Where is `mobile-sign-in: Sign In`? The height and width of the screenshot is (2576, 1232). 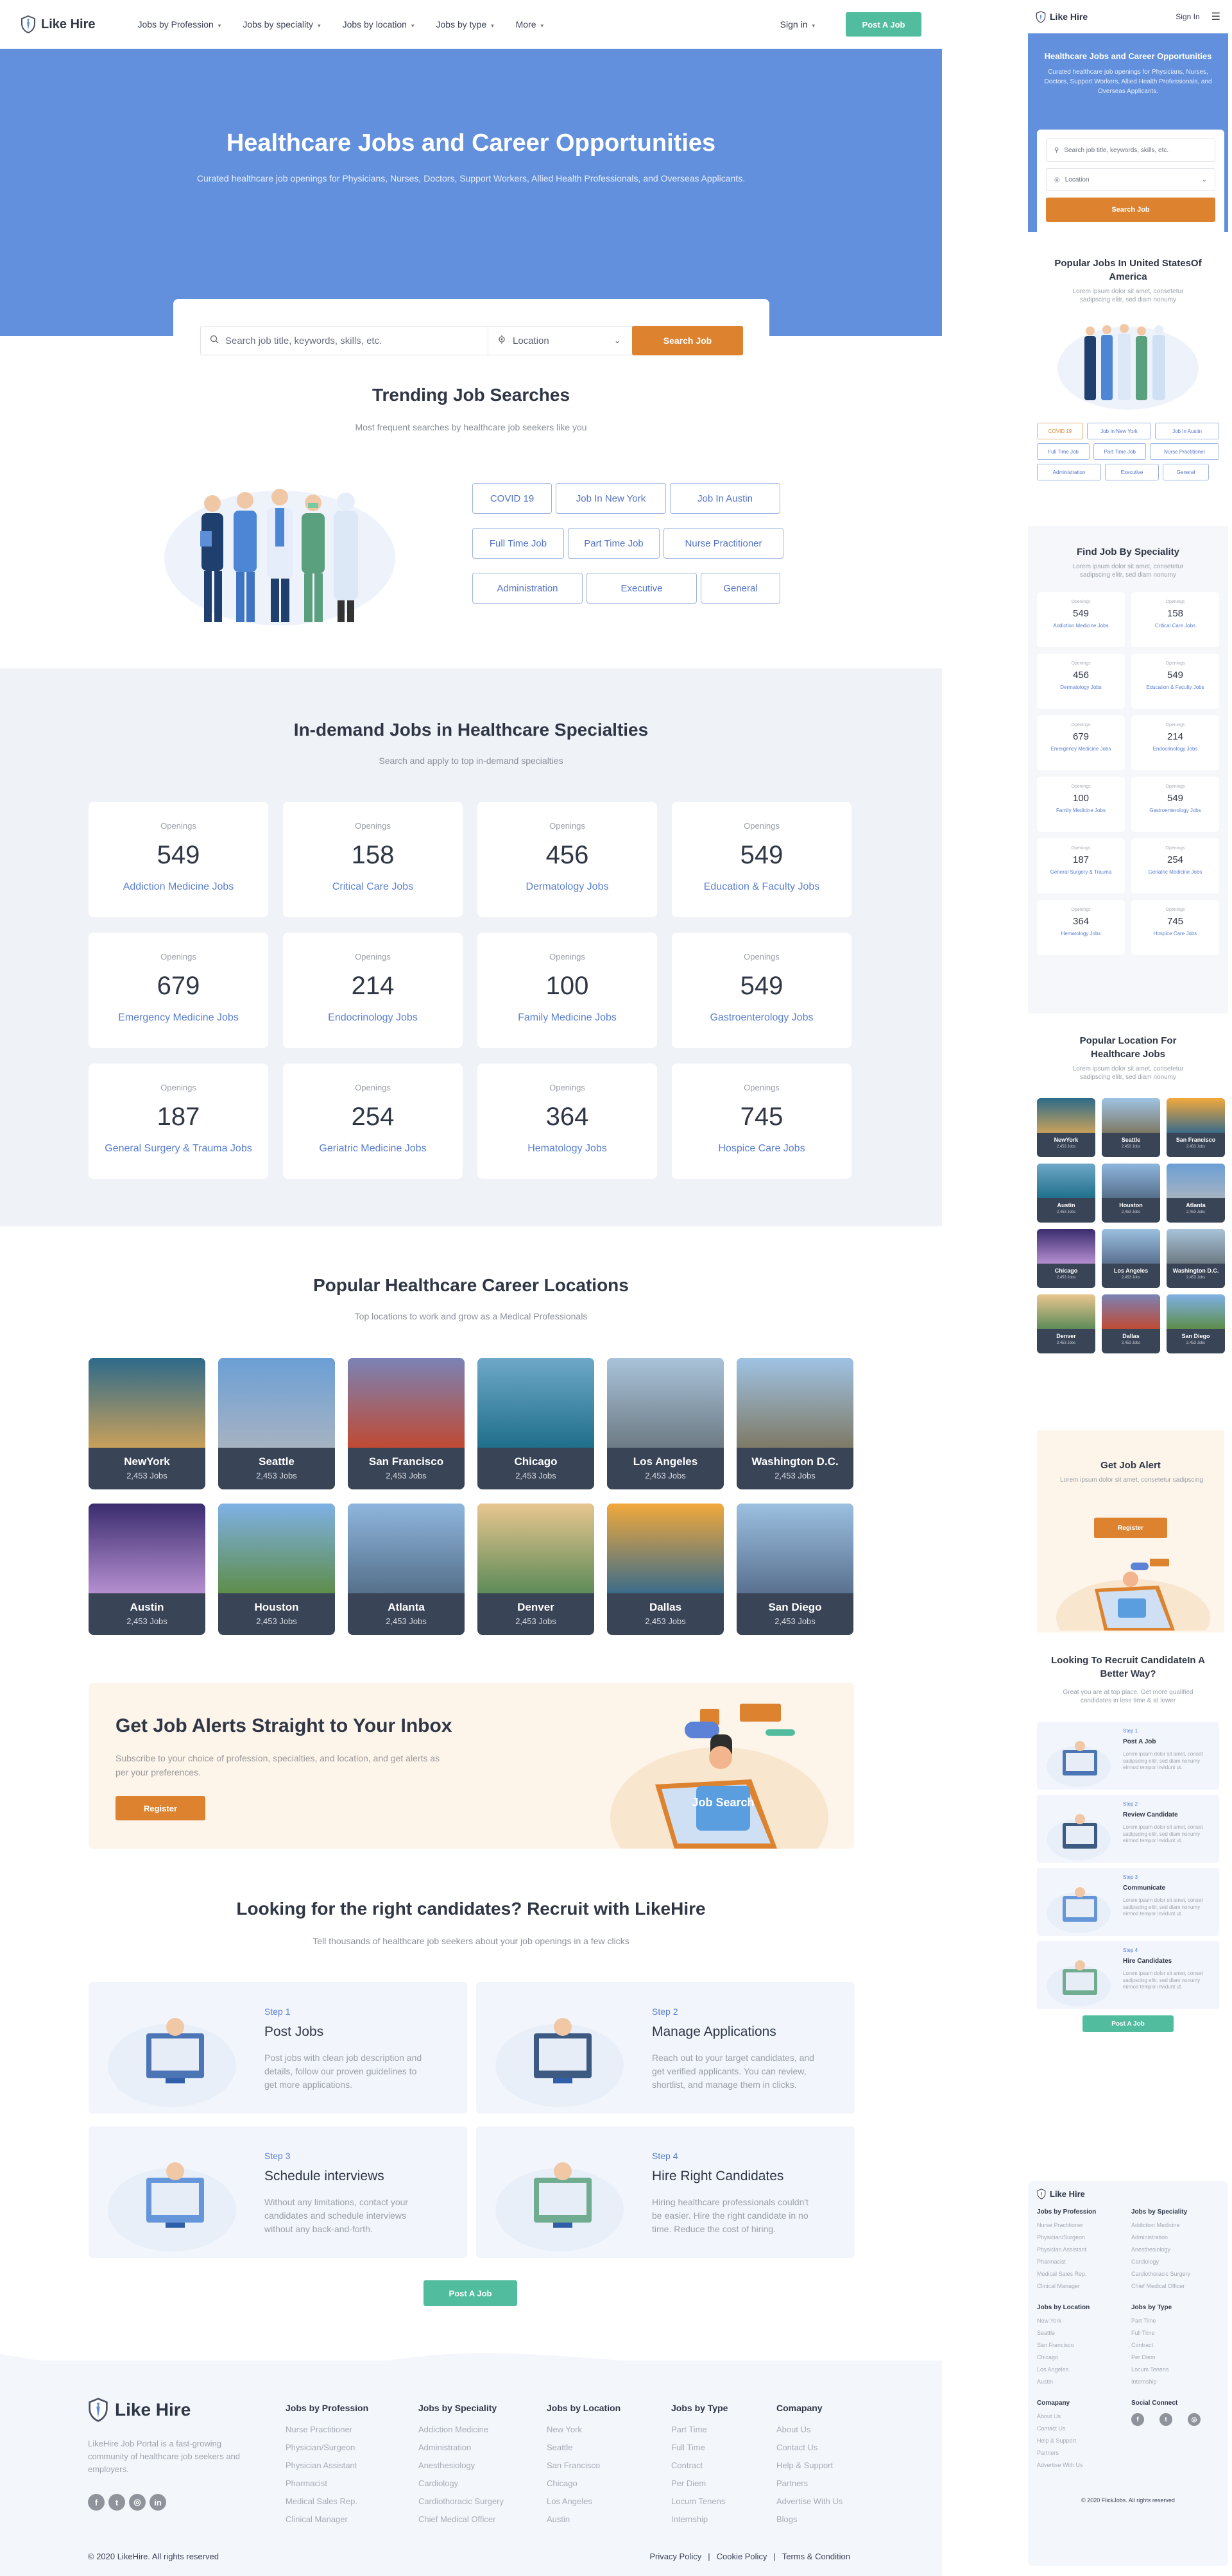 mobile-sign-in: Sign In is located at coordinates (1188, 16).